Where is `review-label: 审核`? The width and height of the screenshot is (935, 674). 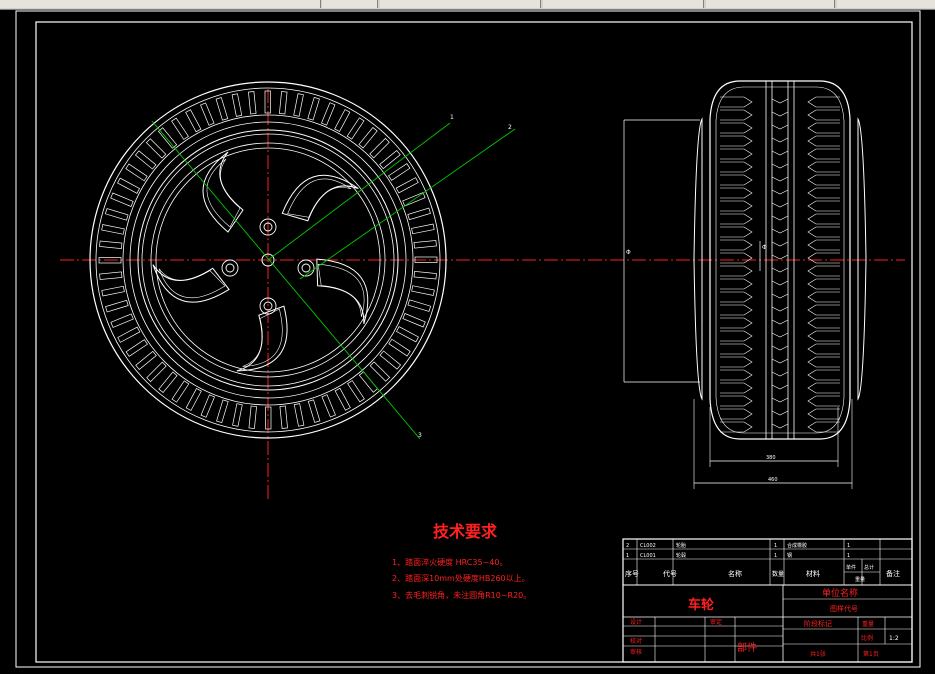 review-label: 审核 is located at coordinates (636, 652).